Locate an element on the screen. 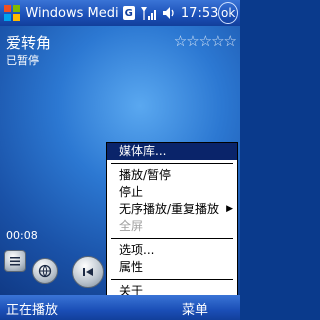  menu-item-shuffle-repeat: 无序播放/重复播放 ▶ is located at coordinates (172, 209).